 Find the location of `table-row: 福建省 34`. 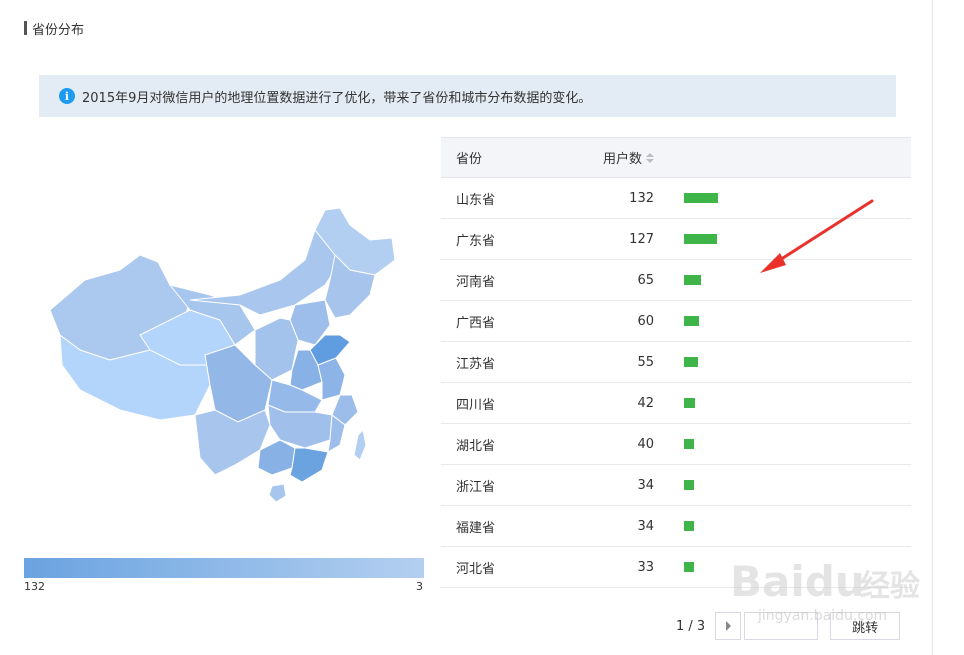

table-row: 福建省 34 is located at coordinates (676, 526).